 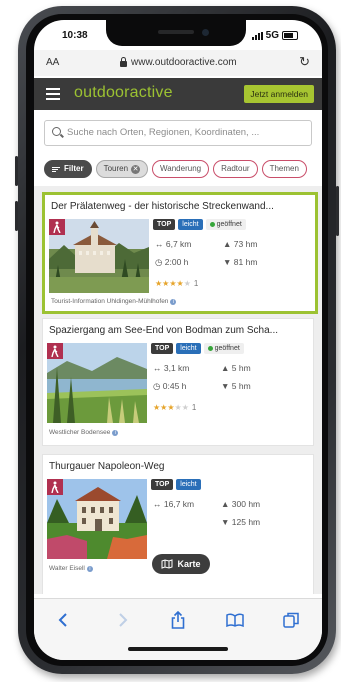 What do you see at coordinates (178, 94) in the screenshot?
I see `app-header: outdooractive Jetzt anmelden` at bounding box center [178, 94].